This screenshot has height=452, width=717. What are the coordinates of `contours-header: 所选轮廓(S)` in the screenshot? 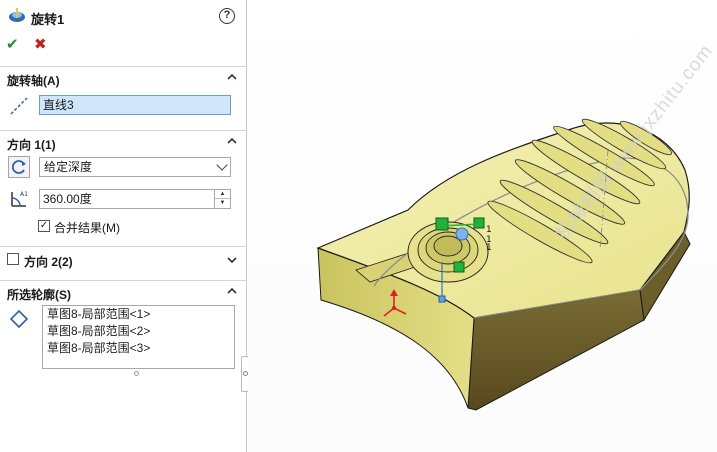 It's located at (123, 291).